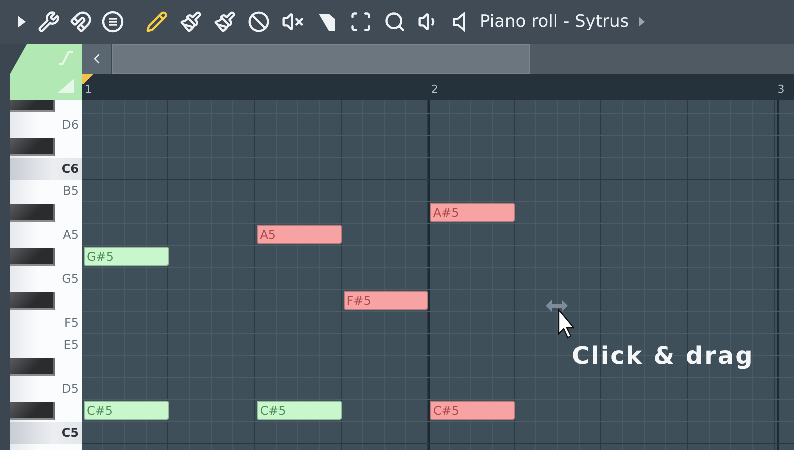 This screenshot has height=450, width=794. Describe the element at coordinates (663, 356) in the screenshot. I see `hint-text: Click & drag` at that location.